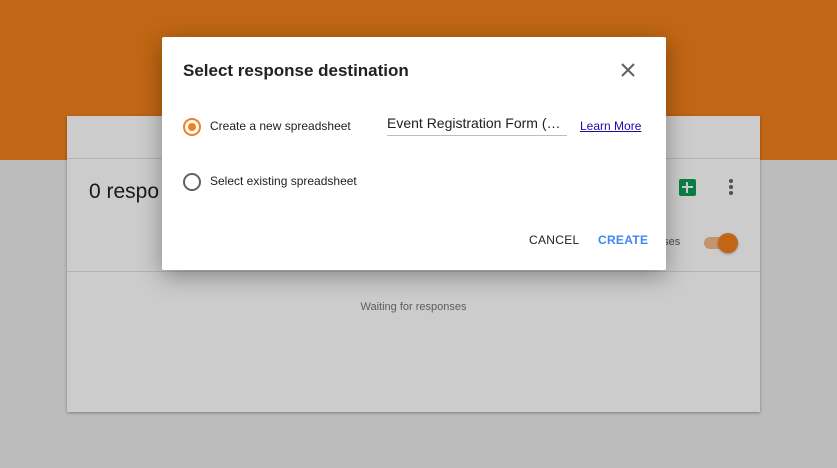 The height and width of the screenshot is (468, 837). Describe the element at coordinates (623, 240) in the screenshot. I see `create-button: CREATE` at that location.